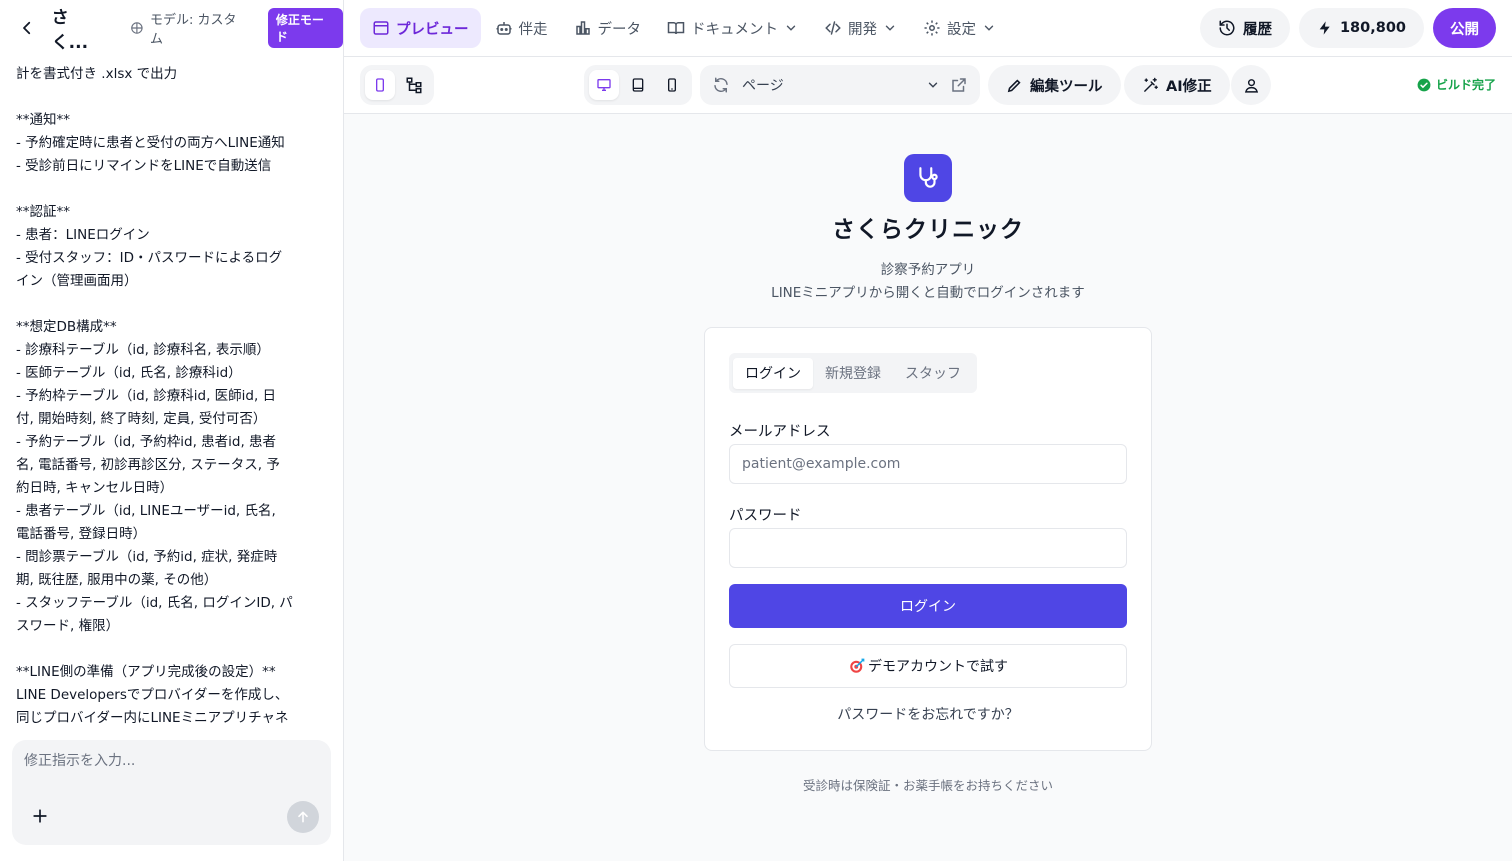 The width and height of the screenshot is (1512, 861). I want to click on tab-register: 新規登録, so click(853, 373).